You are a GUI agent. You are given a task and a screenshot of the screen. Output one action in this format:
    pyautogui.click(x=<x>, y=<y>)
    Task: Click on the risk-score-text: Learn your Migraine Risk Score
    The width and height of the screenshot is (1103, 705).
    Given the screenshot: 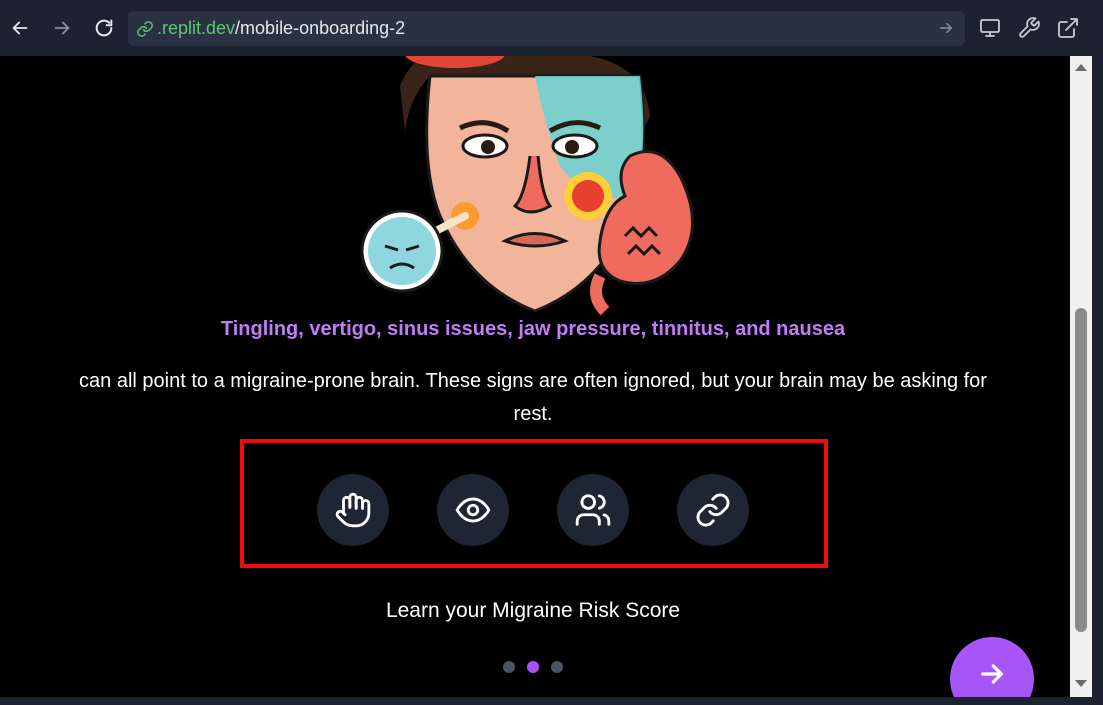 What is the action you would take?
    pyautogui.click(x=533, y=610)
    